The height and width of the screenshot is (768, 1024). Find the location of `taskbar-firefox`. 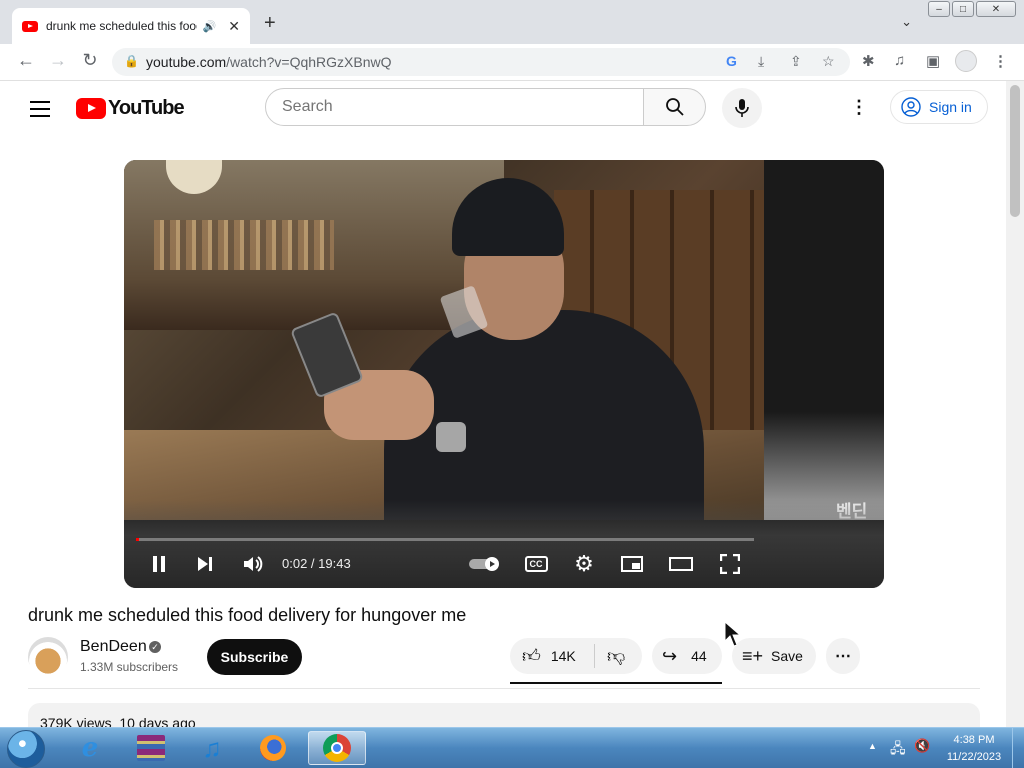

taskbar-firefox is located at coordinates (273, 748).